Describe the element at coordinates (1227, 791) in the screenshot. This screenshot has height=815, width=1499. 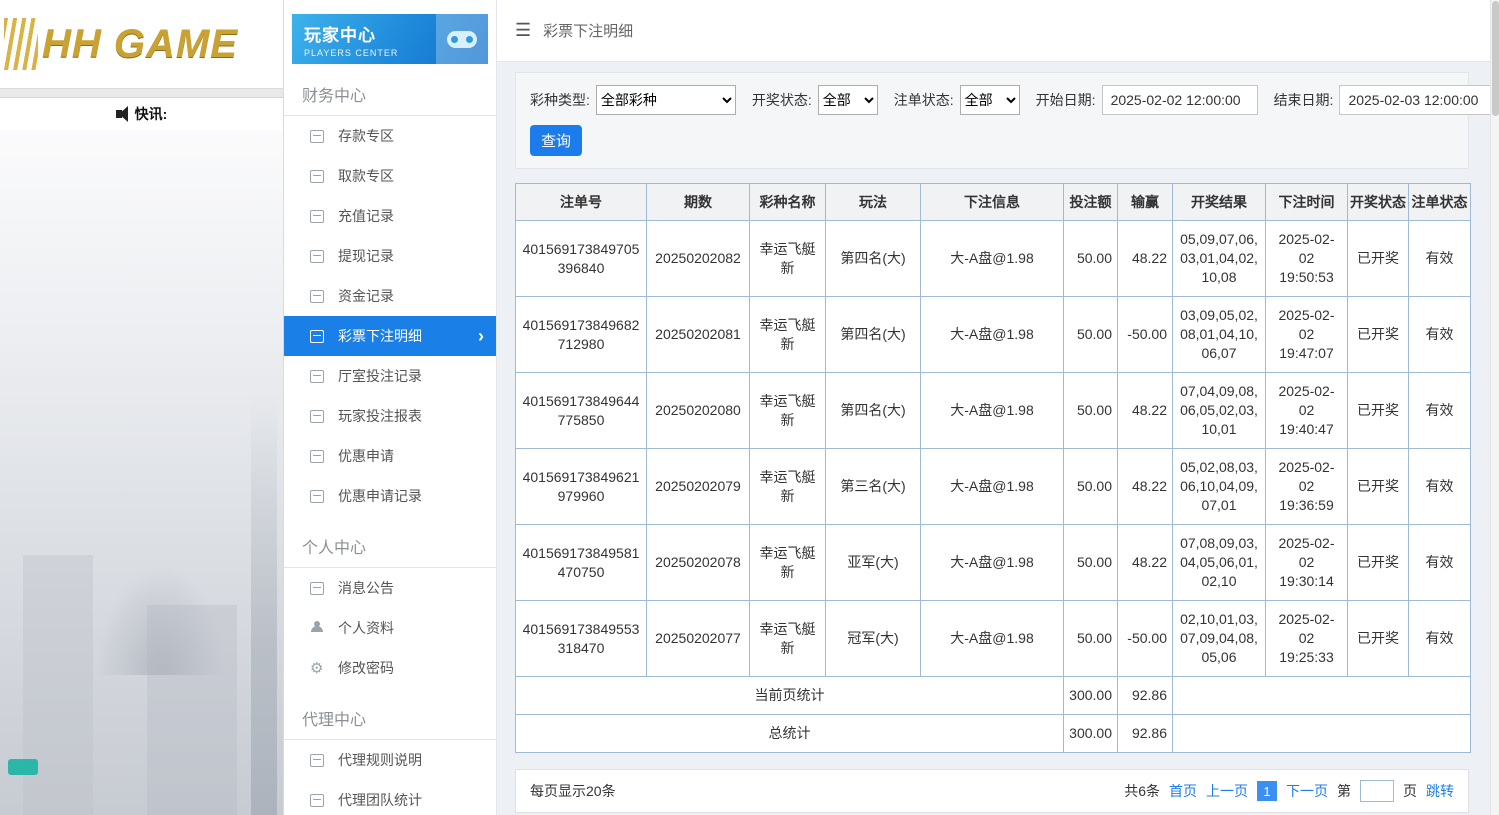
I see `prev-page-link: 上一页` at that location.